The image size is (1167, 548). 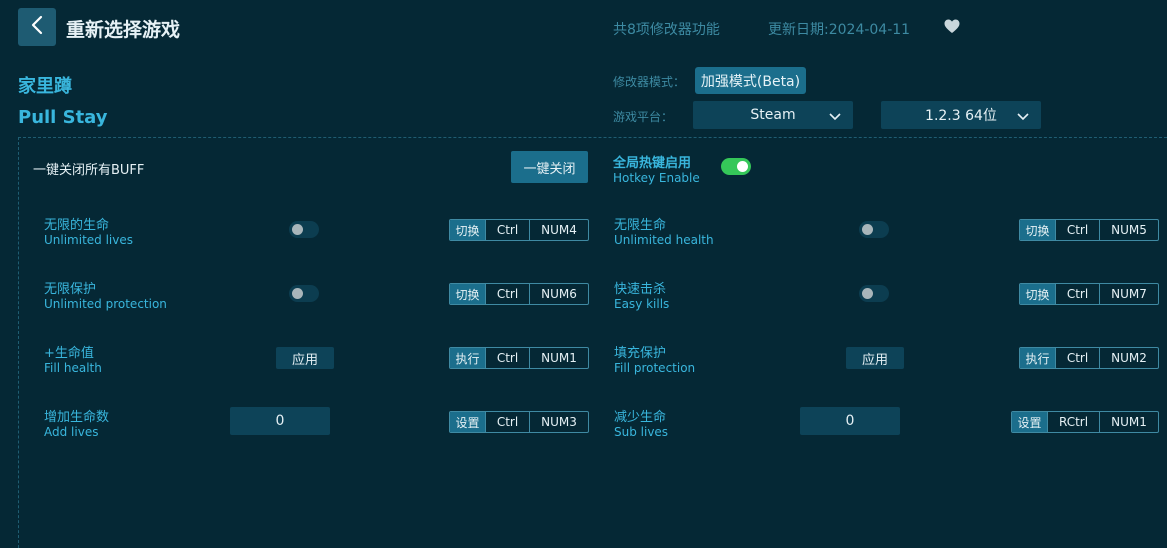 I want to click on option-label-cn: 无限保护, so click(x=70, y=289).